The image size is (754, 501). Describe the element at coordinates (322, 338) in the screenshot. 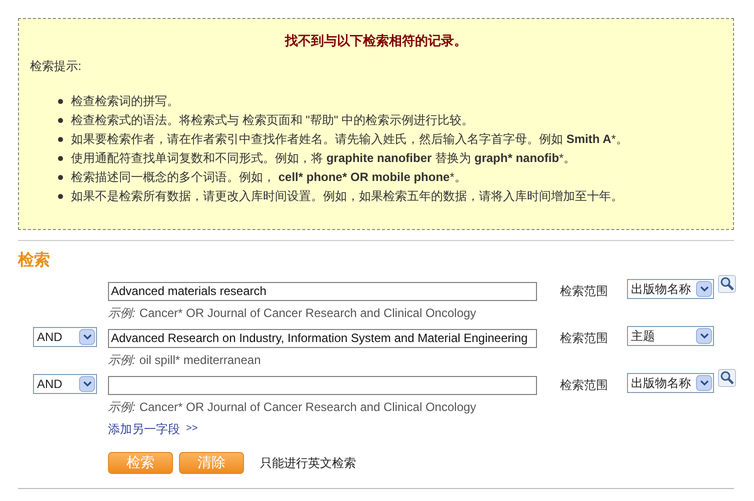

I see `search-field: Advanced Research on Industry, Information System and Material Engineering` at that location.